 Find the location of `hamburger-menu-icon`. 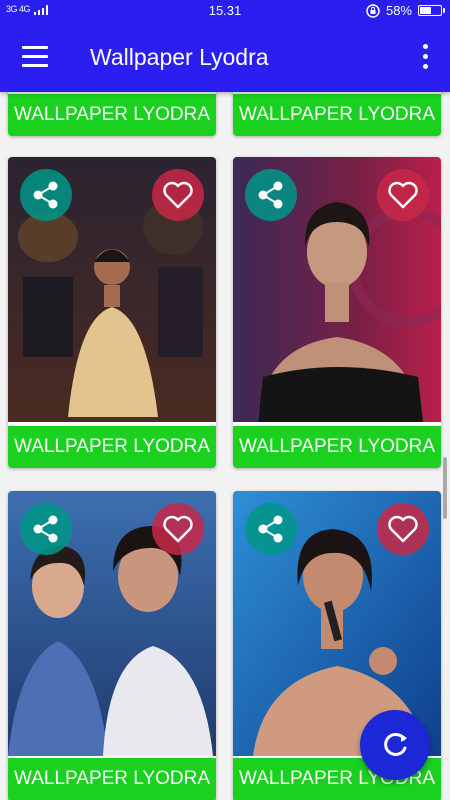

hamburger-menu-icon is located at coordinates (35, 57).